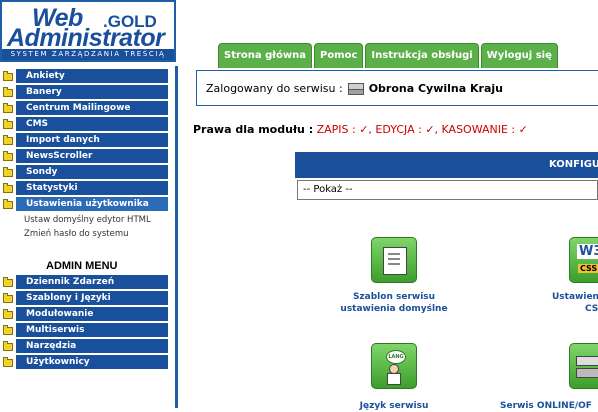 Image resolution: width=598 pixels, height=412 pixels. Describe the element at coordinates (92, 76) in the screenshot. I see `sidebar-item-label: Ankiety` at that location.